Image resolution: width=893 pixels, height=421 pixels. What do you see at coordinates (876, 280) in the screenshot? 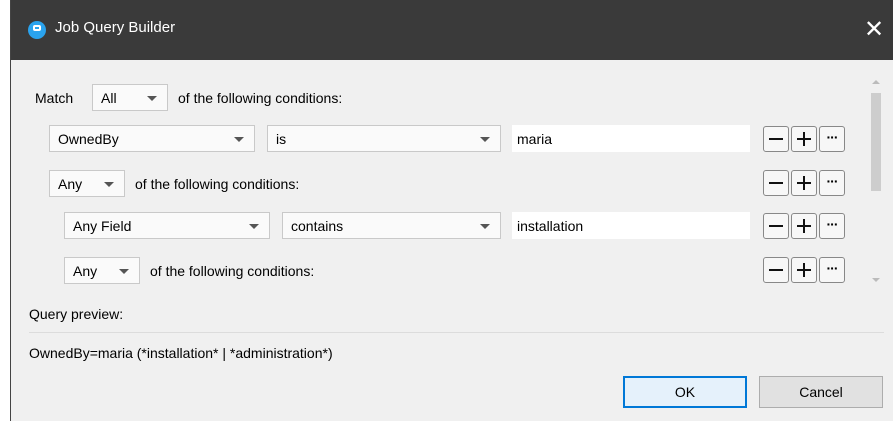
I see `scroll-down-arrow-icon` at bounding box center [876, 280].